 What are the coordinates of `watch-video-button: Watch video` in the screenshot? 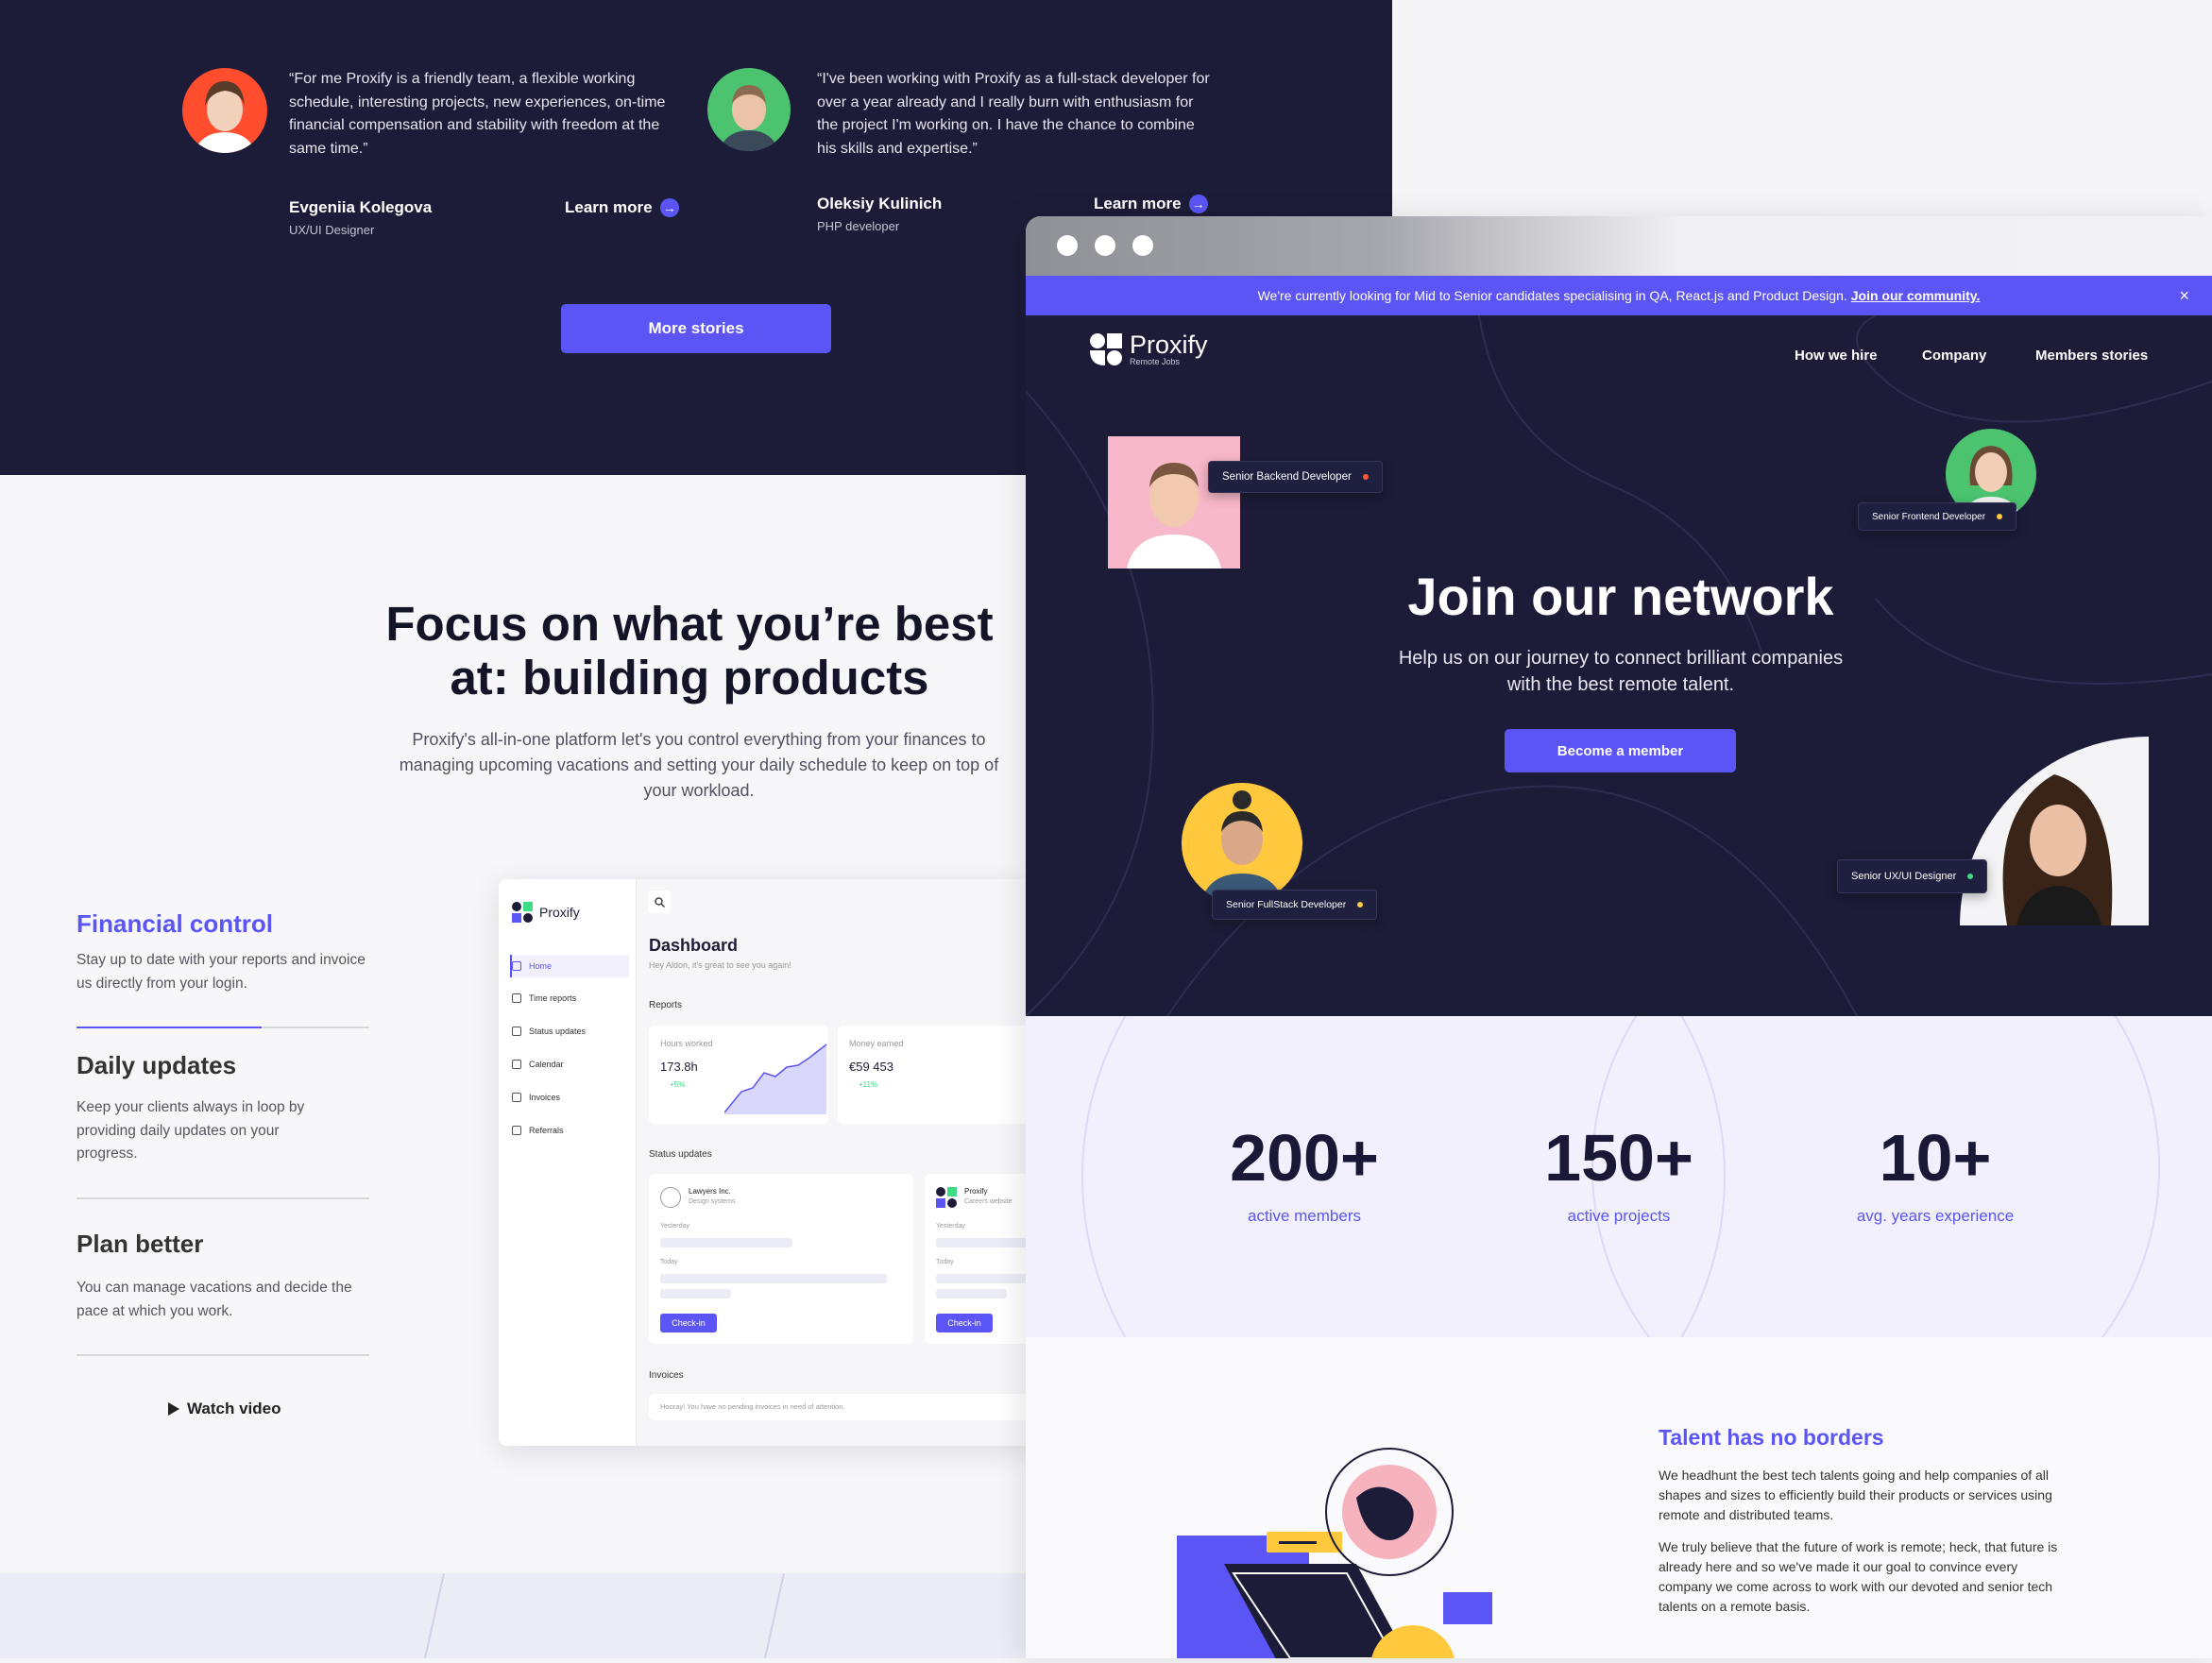 It's located at (224, 1409).